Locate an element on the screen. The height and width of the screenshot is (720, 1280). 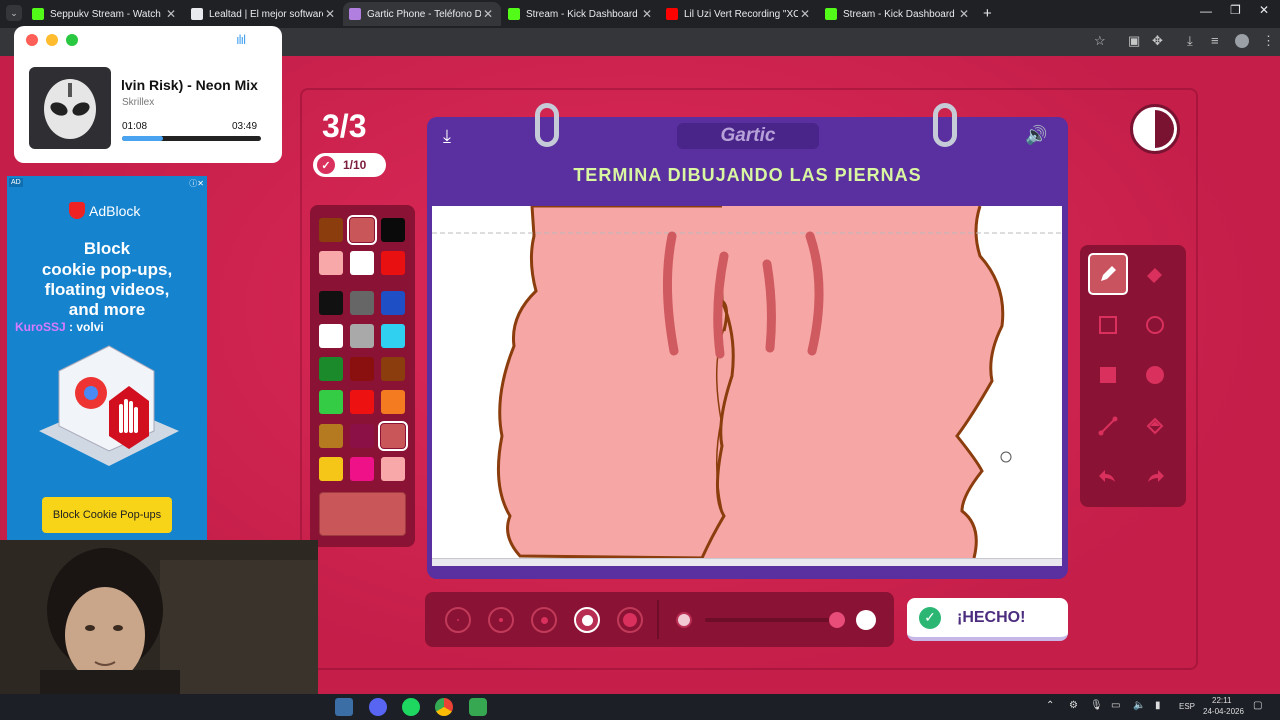
minimize-icon: — is located at coordinates (1206, 11).